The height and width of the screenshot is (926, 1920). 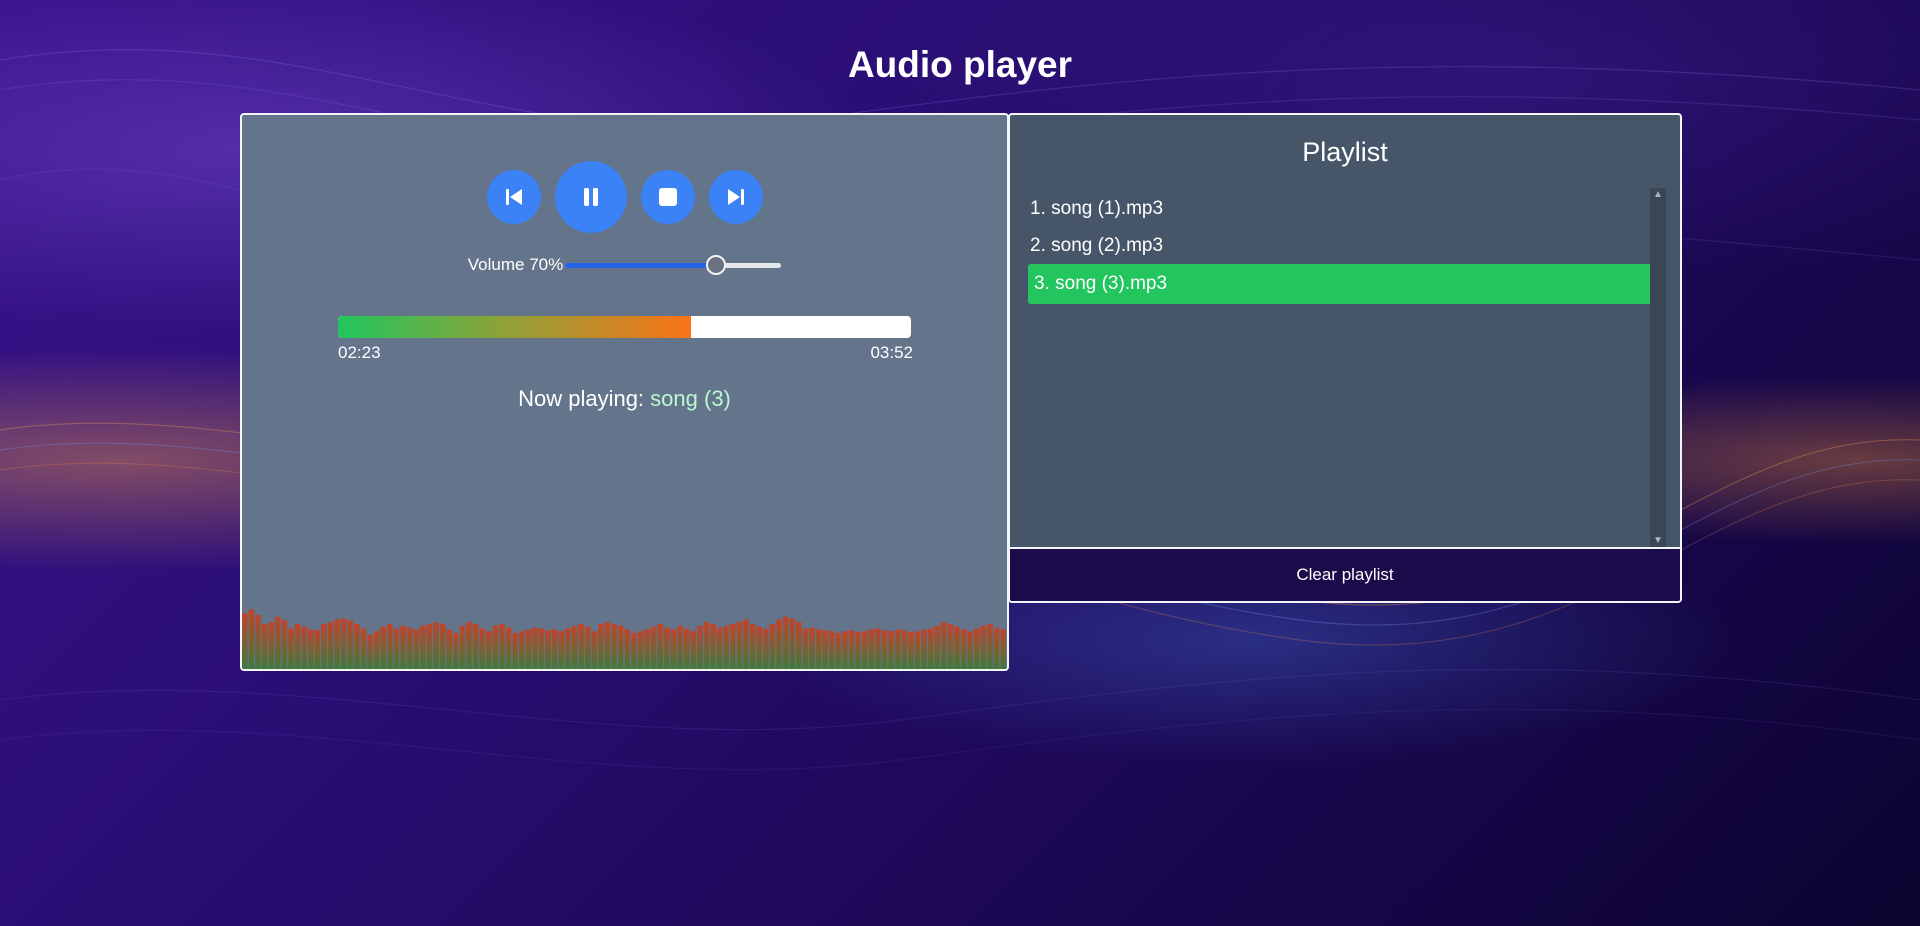 I want to click on stop-icon, so click(x=667, y=197).